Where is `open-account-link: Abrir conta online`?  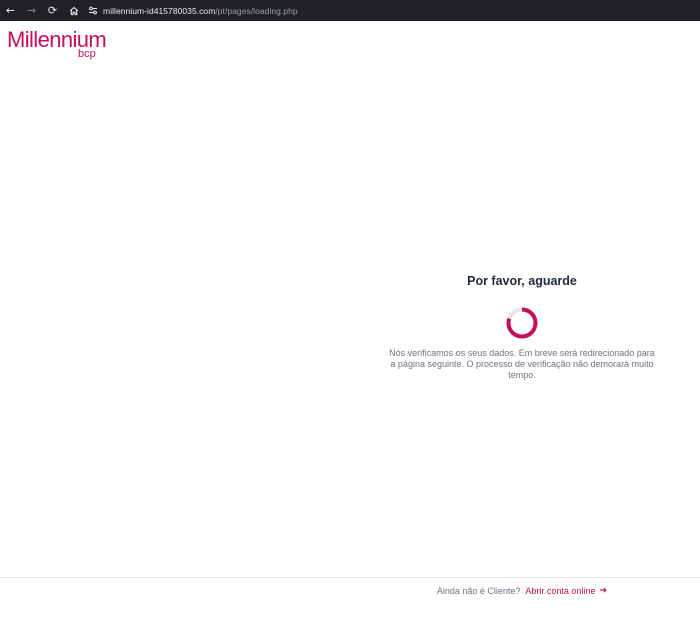
open-account-link: Abrir conta online is located at coordinates (560, 591).